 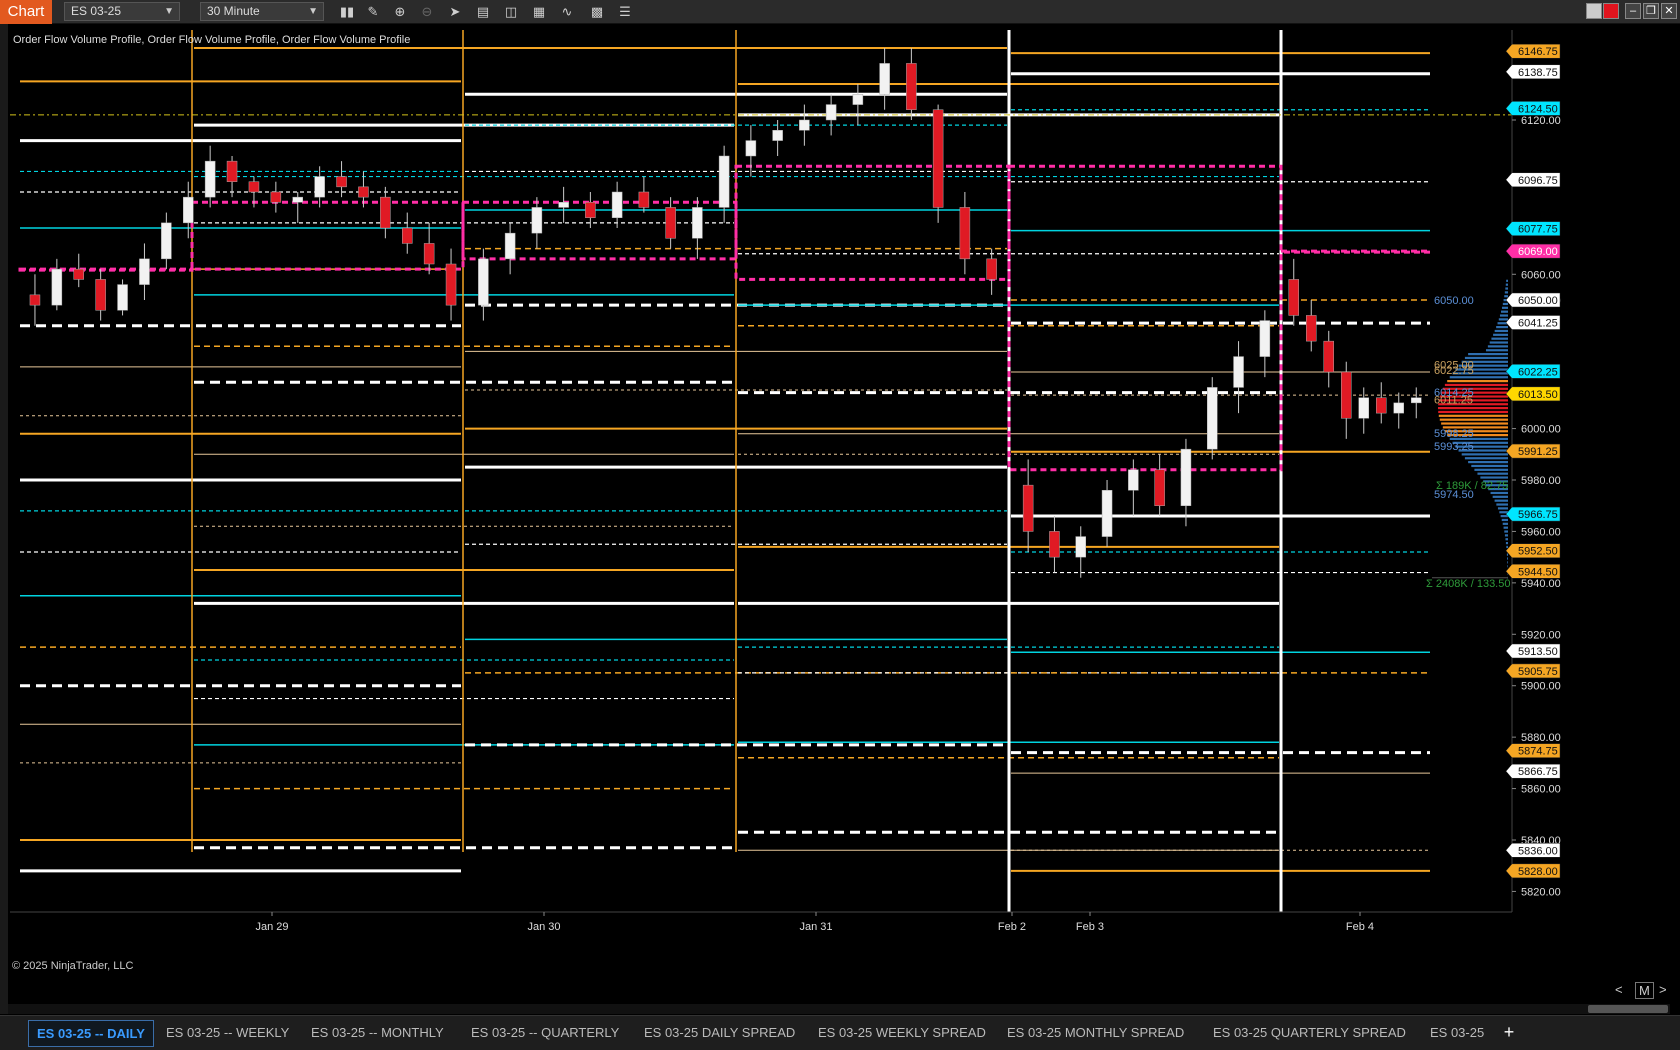 I want to click on profile-label: 6011.25, so click(x=1453, y=401).